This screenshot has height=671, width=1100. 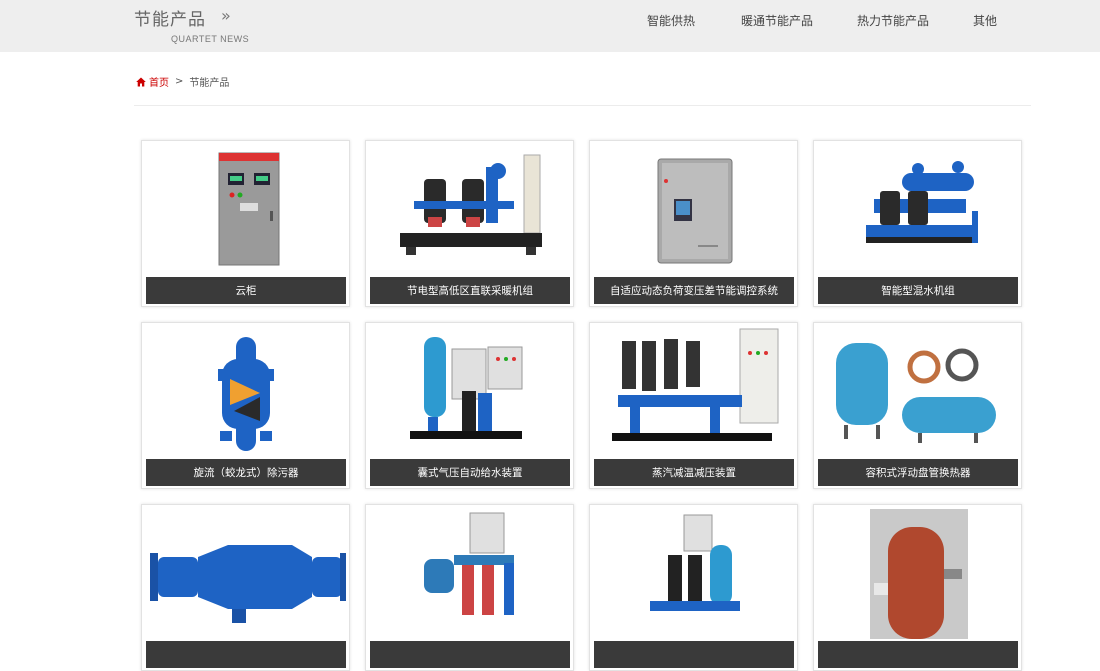 I want to click on product-caption: 云柜, so click(x=246, y=290).